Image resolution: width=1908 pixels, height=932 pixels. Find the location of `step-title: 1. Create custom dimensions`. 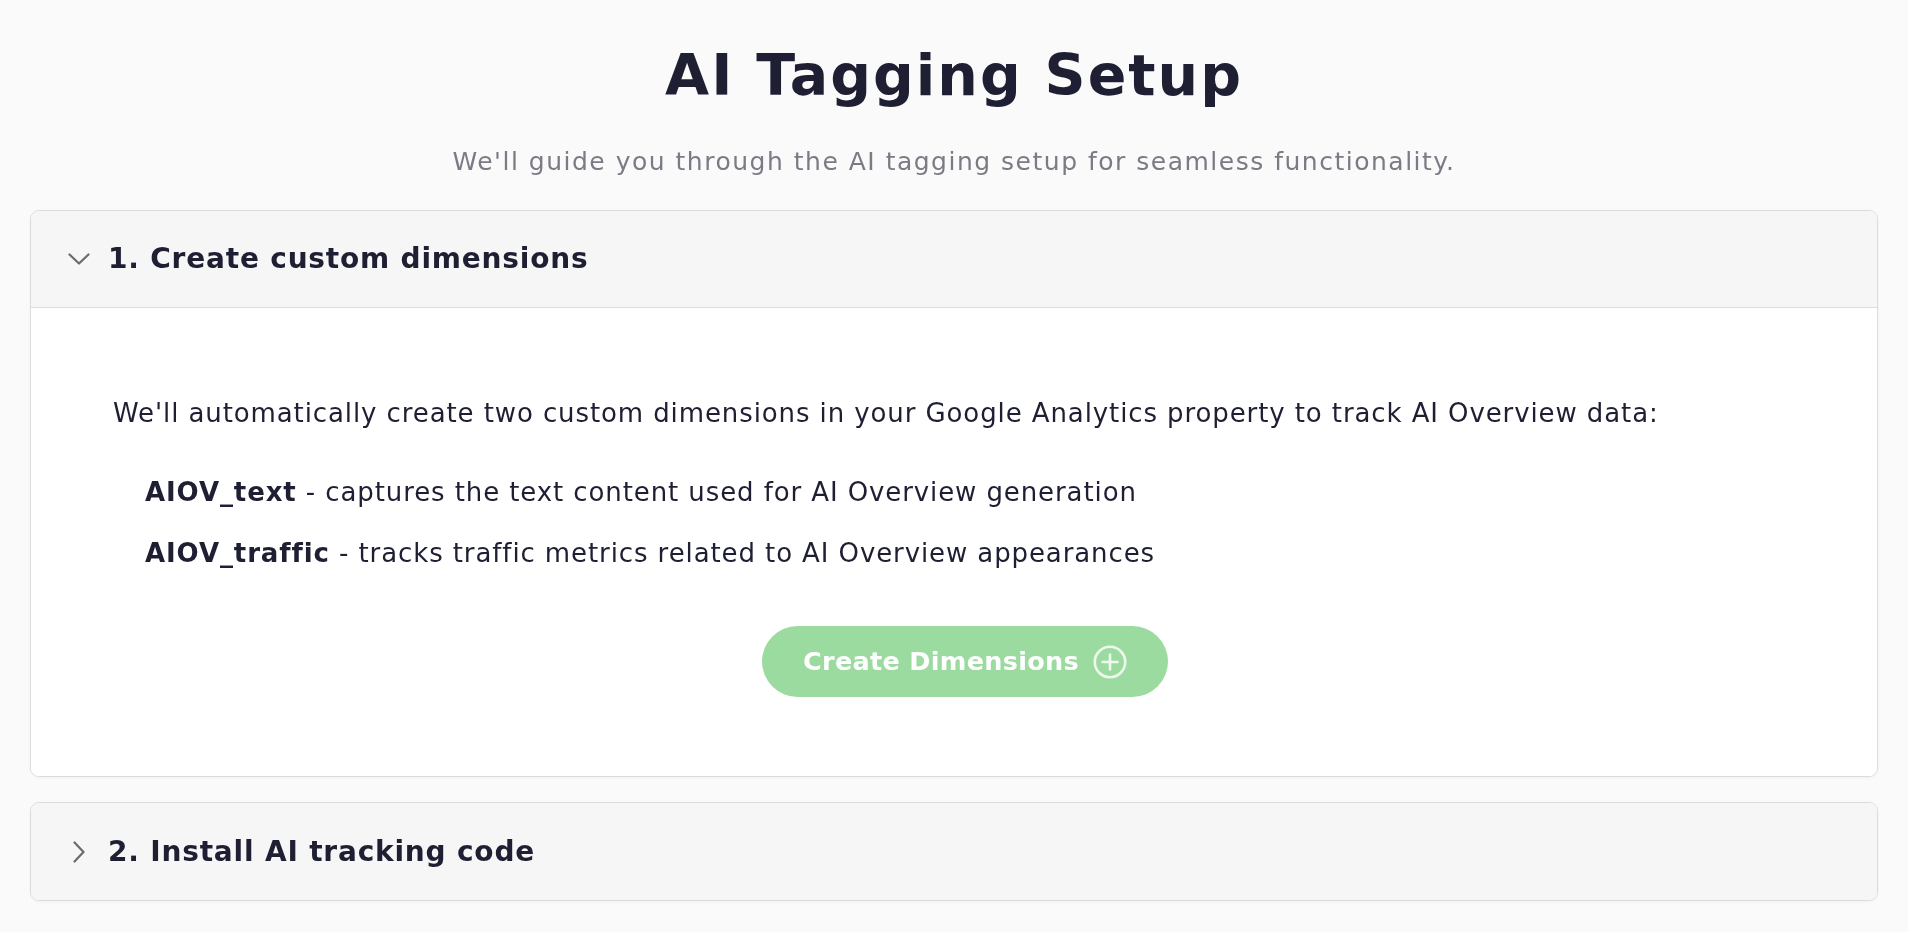

step-title: 1. Create custom dimensions is located at coordinates (348, 259).